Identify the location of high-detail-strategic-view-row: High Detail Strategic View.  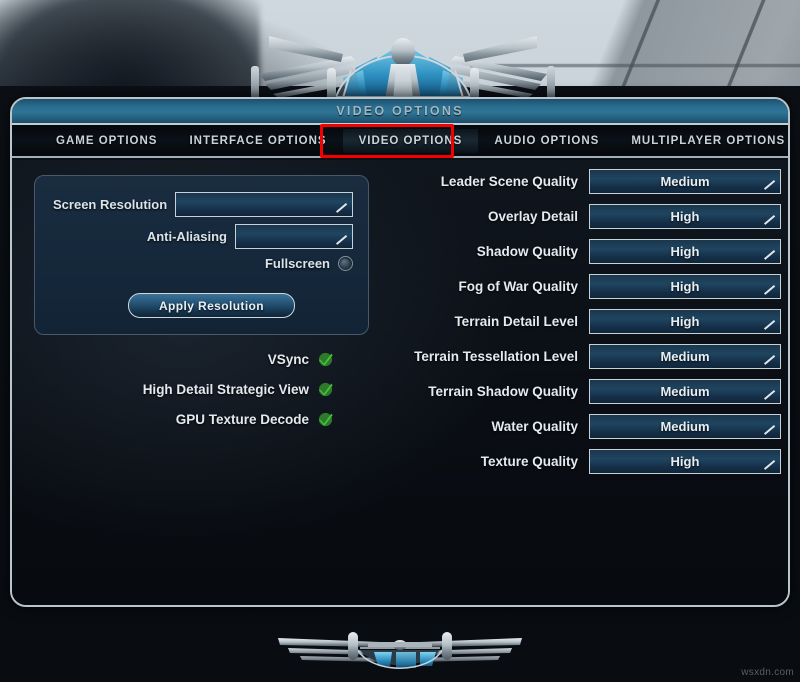
(238, 389).